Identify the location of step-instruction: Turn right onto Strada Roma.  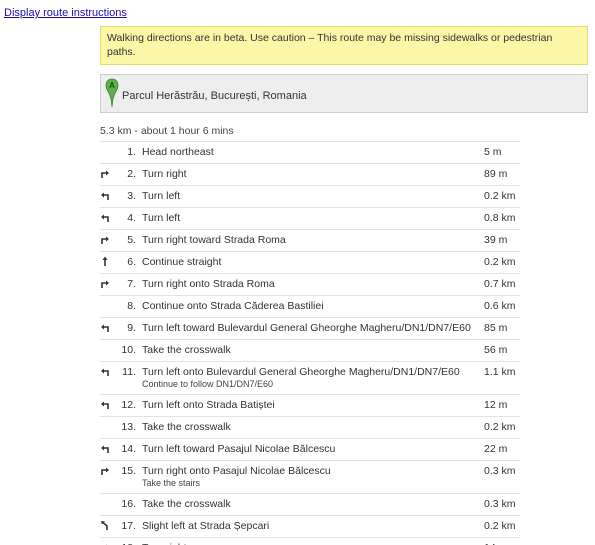
(311, 285).